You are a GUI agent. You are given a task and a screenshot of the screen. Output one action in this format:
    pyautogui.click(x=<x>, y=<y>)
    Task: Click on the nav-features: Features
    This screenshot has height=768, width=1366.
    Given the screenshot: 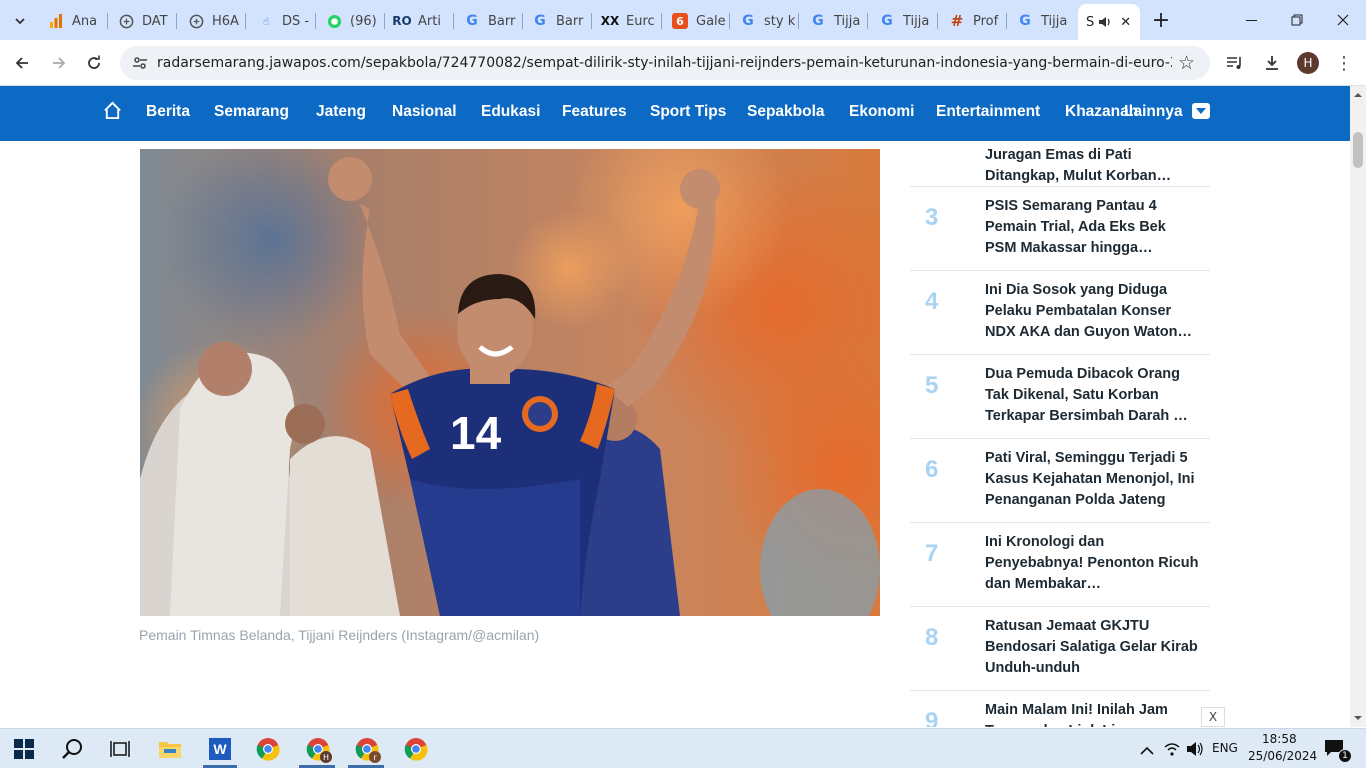 What is the action you would take?
    pyautogui.click(x=594, y=112)
    